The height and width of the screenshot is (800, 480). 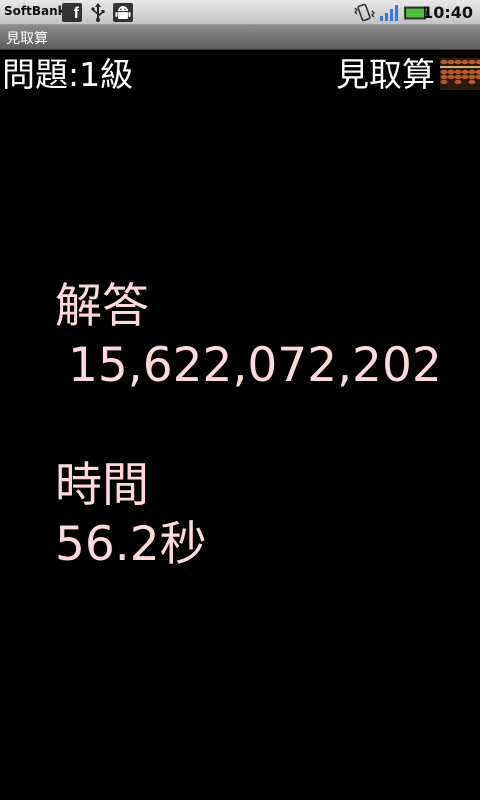 I want to click on status-clock: 10:40, so click(x=447, y=12).